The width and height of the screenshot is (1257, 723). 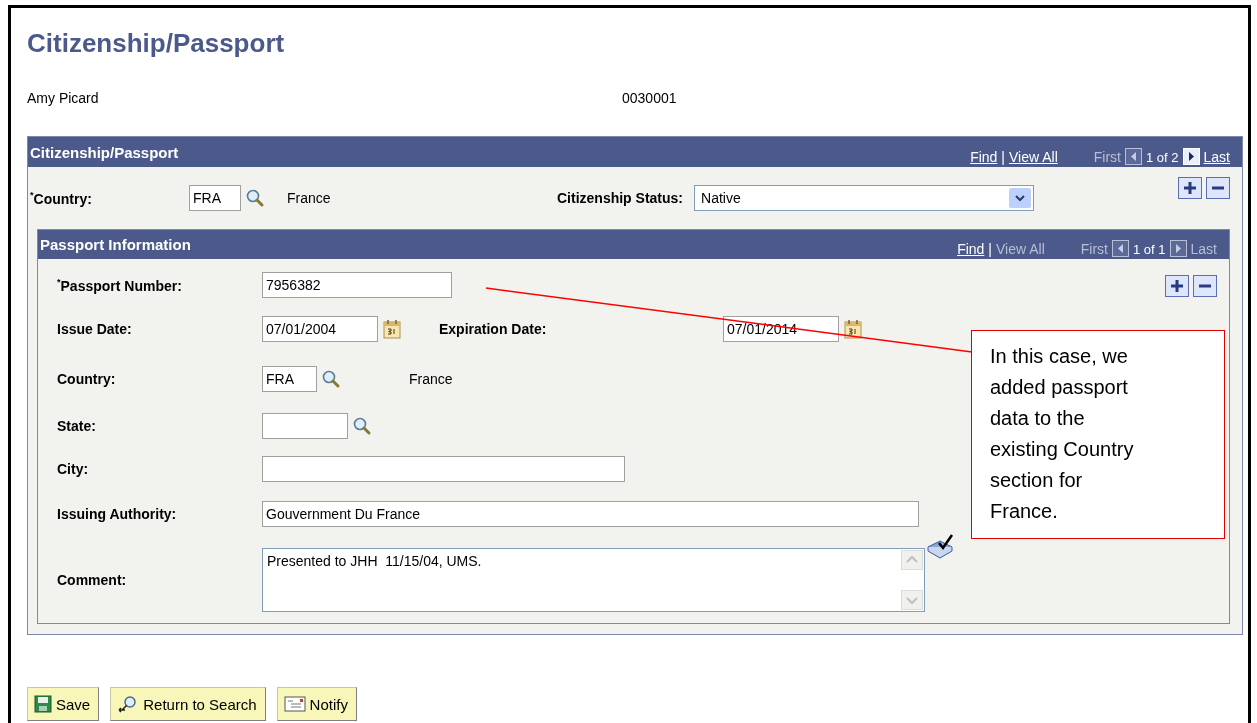 I want to click on date-field: 07/01/2014, so click(x=781, y=329).